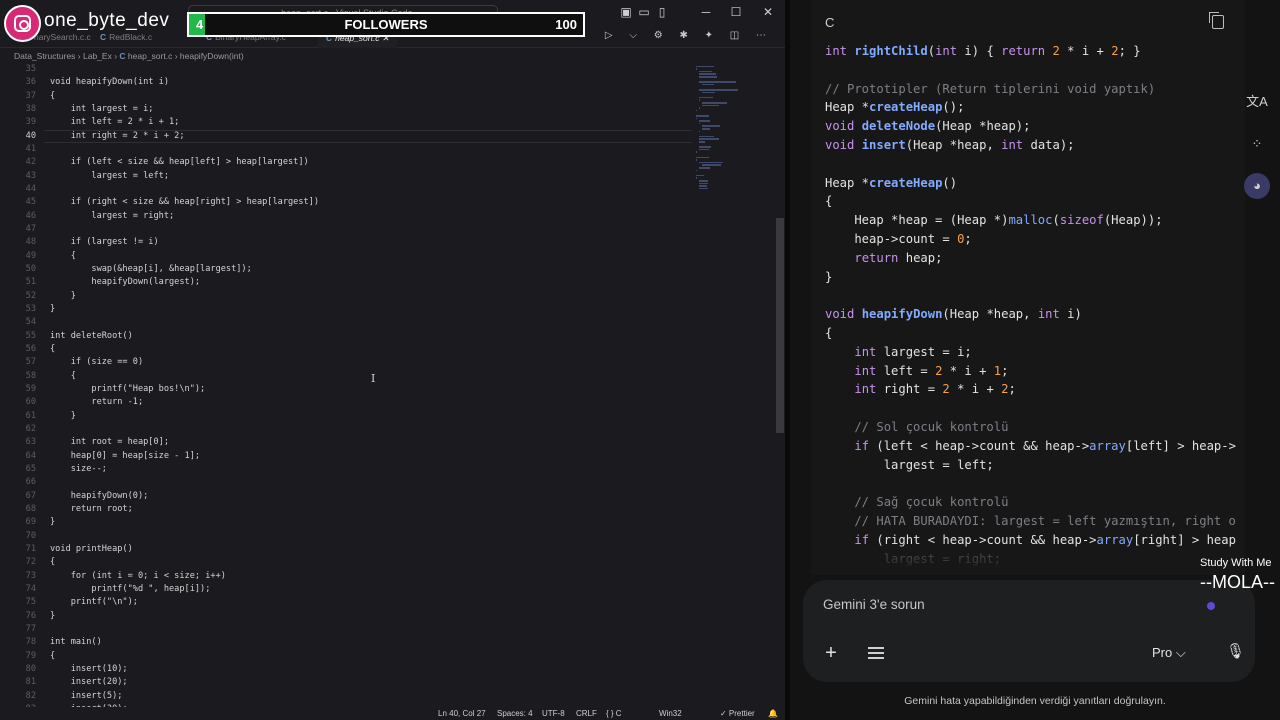  I want to click on code-line: swap(&heap[i], &heap[largest]);, so click(150, 269).